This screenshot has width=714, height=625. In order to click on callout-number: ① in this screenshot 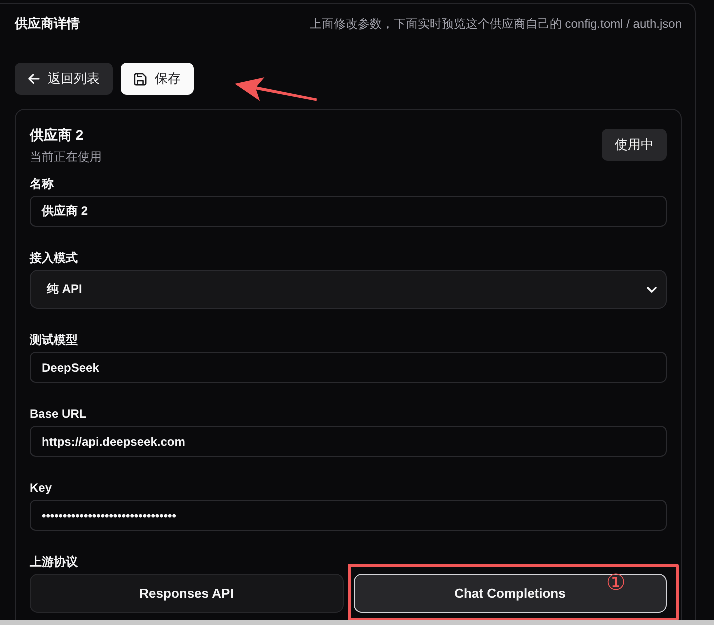, I will do `click(616, 584)`.